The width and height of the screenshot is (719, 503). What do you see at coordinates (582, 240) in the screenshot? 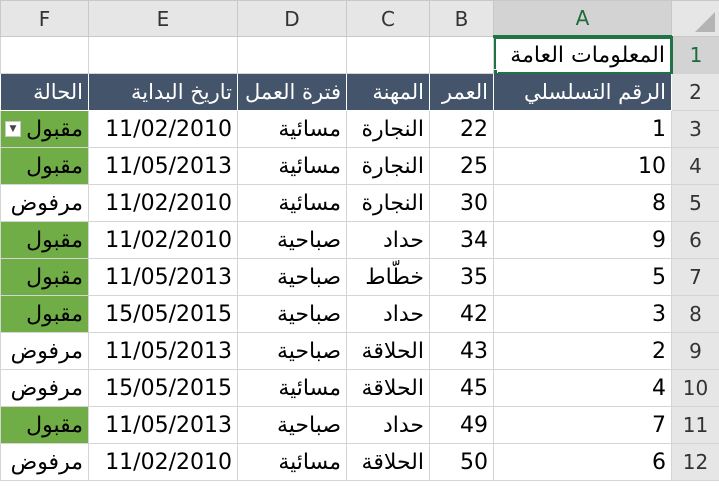
I see `serial-cell: 9` at bounding box center [582, 240].